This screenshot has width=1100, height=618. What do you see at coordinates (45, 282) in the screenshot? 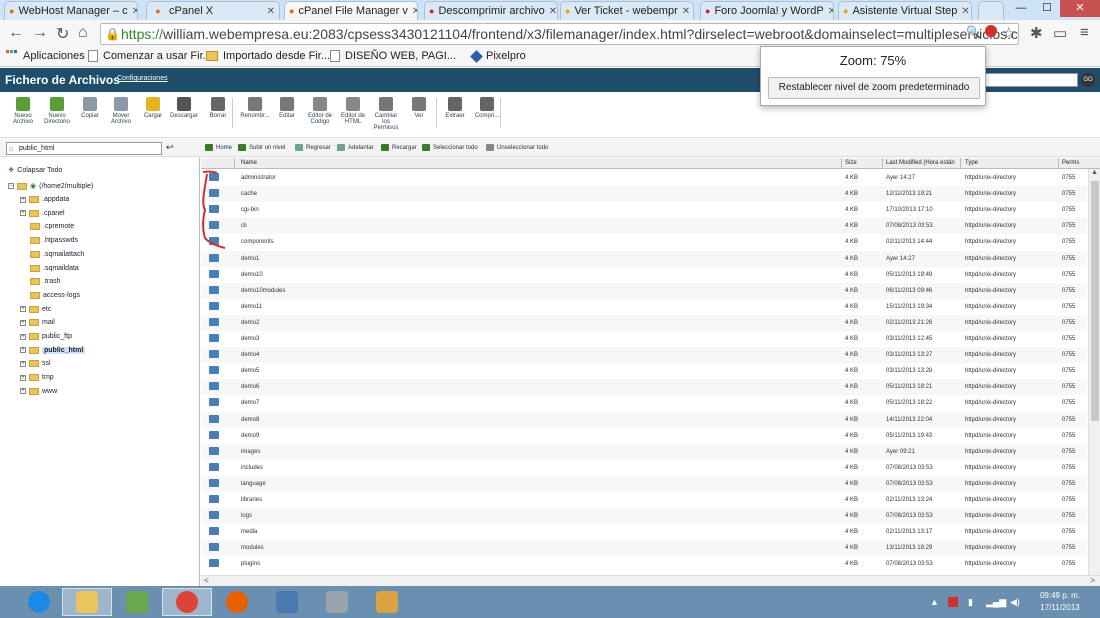
I see `tree-item: .trash` at bounding box center [45, 282].